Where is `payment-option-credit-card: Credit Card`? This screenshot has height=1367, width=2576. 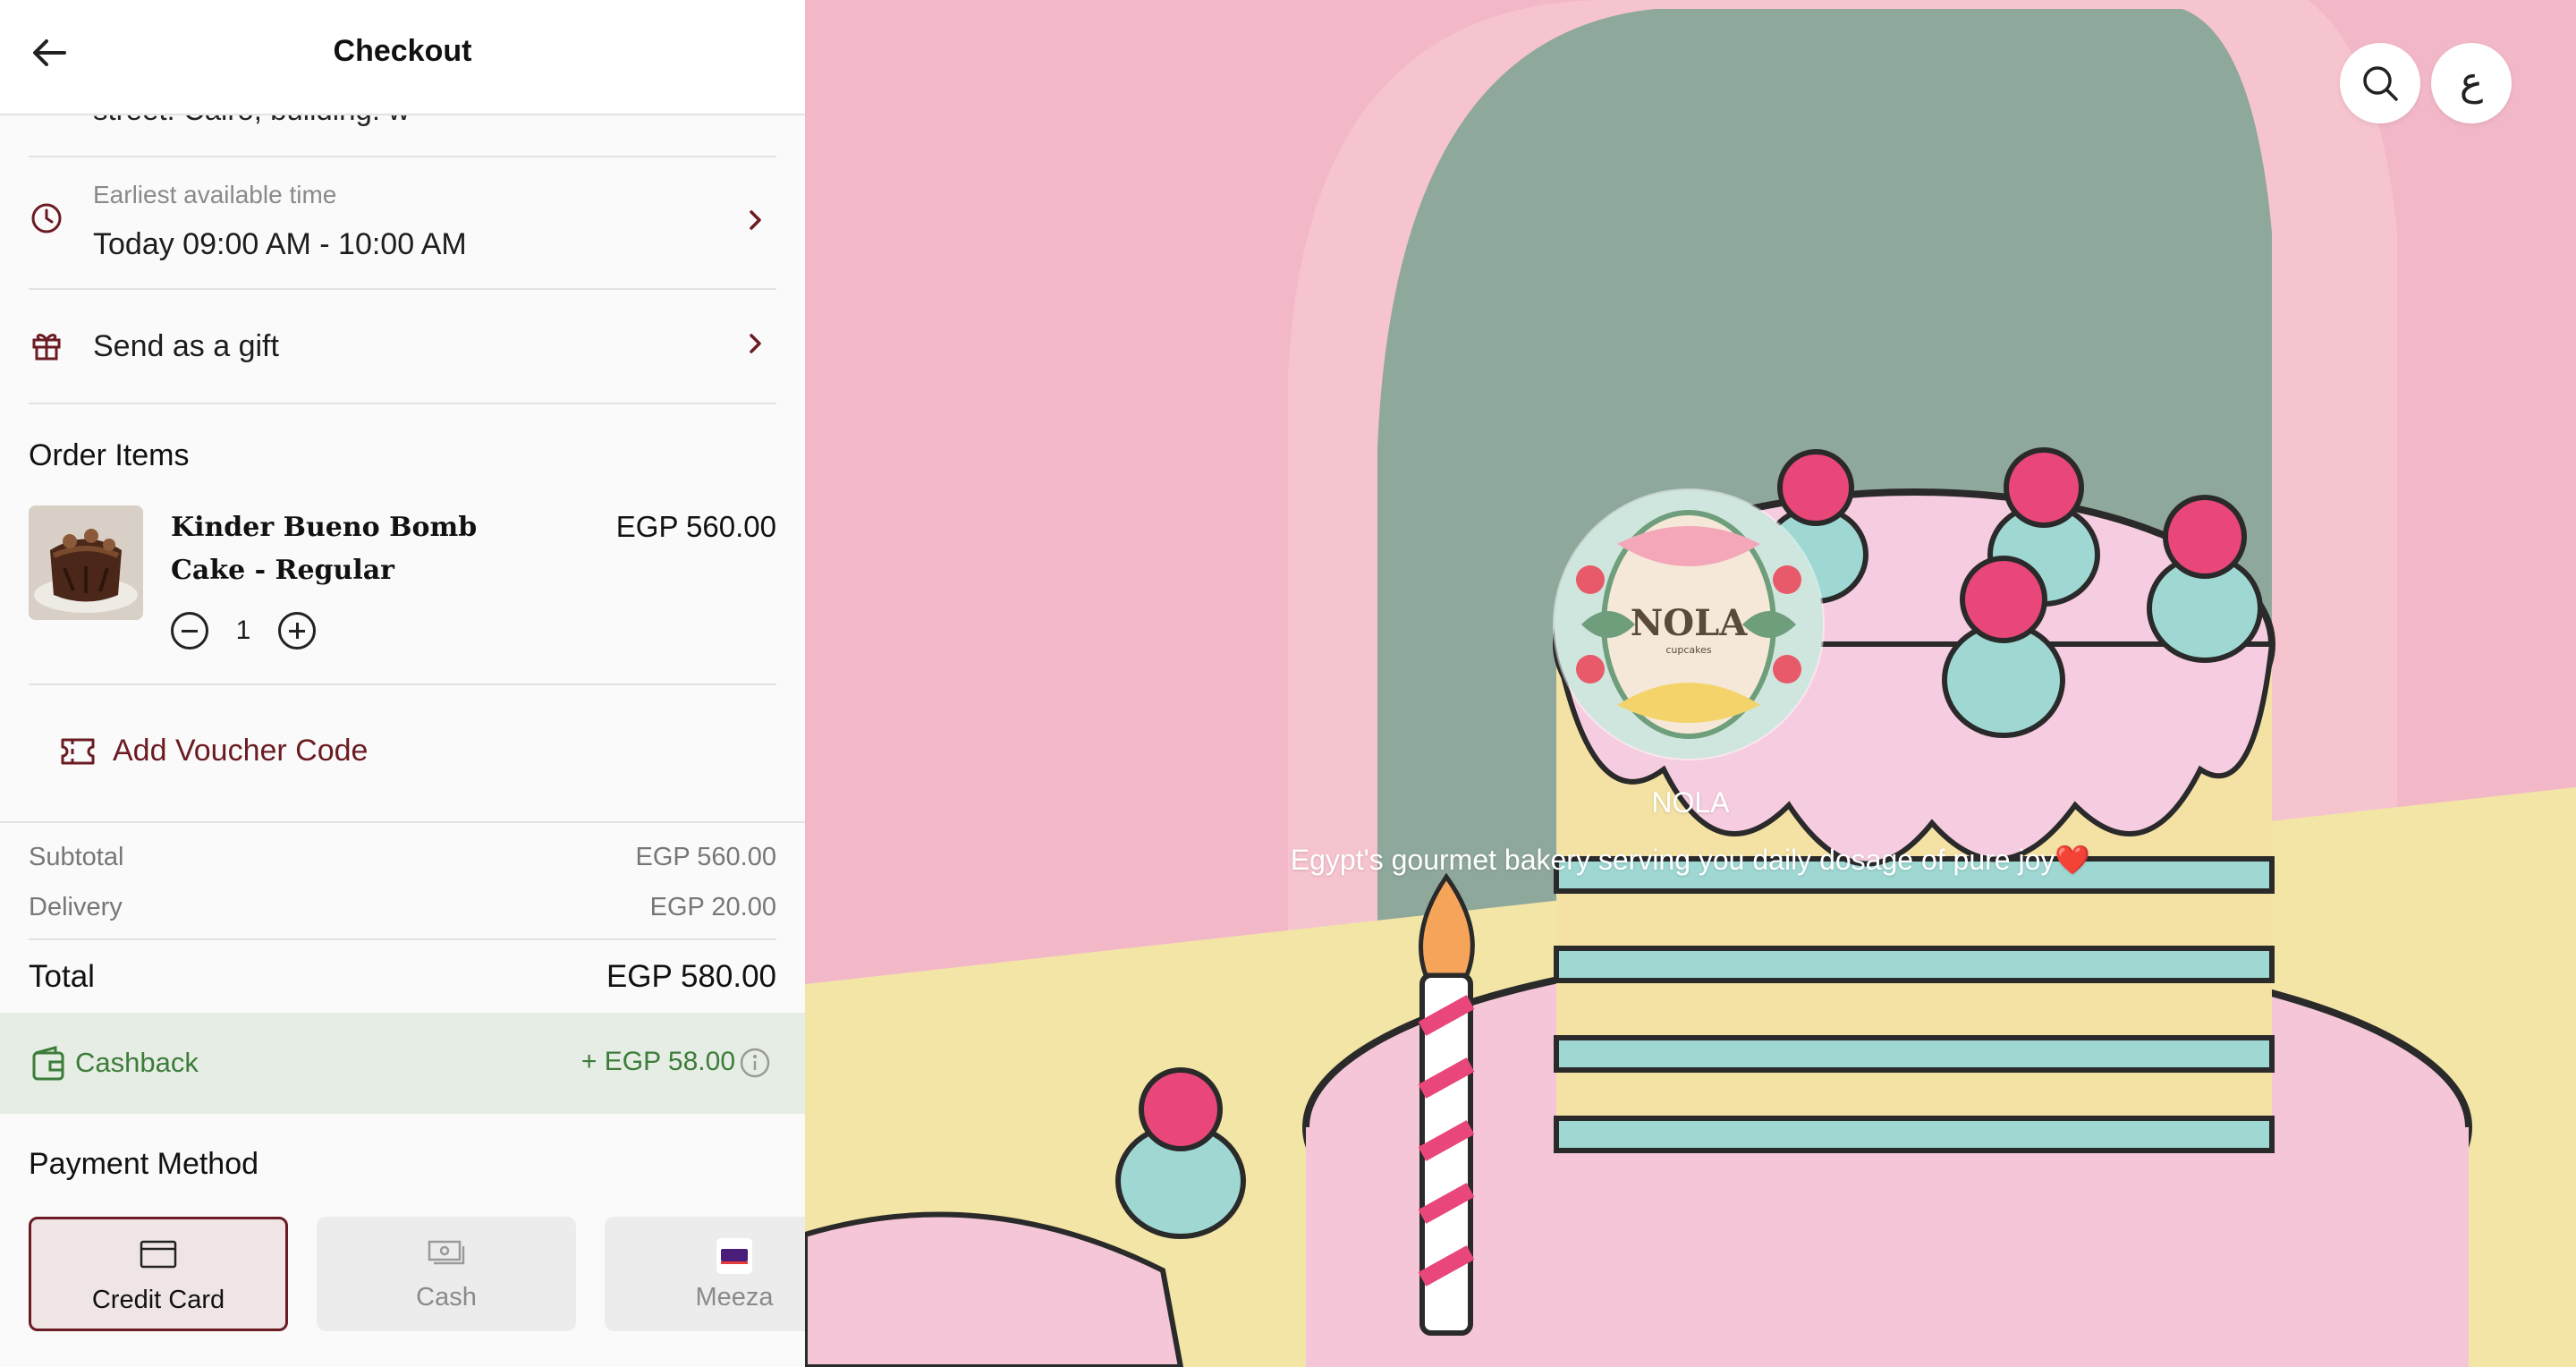 payment-option-credit-card: Credit Card is located at coordinates (158, 1274).